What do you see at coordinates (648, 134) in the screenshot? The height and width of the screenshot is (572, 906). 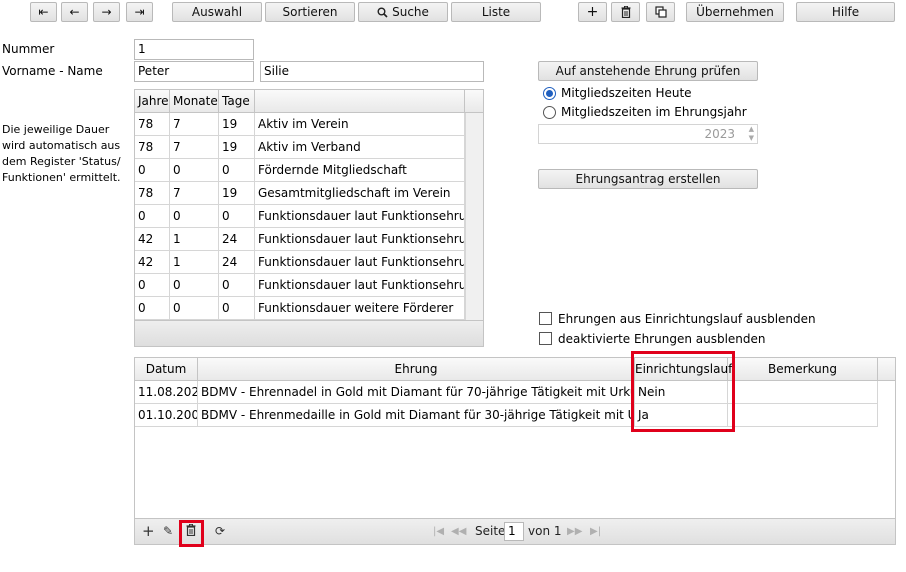 I see `honor-year-spinner: 2023 ▲ ▼` at bounding box center [648, 134].